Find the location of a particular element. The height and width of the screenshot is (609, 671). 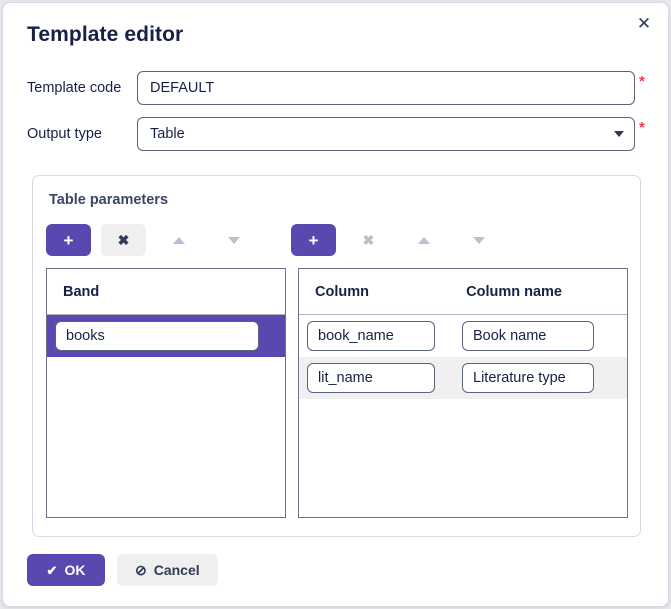

move-band-down-button is located at coordinates (233, 240).